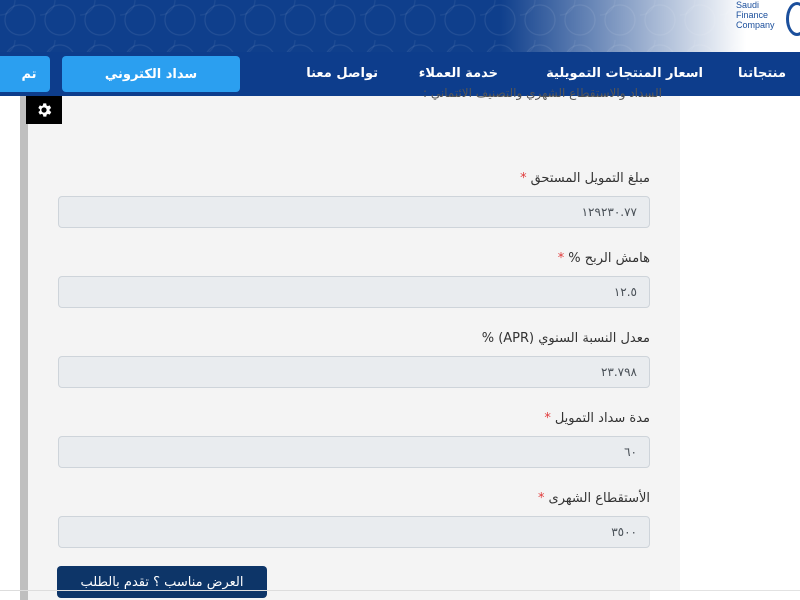  Describe the element at coordinates (597, 418) in the screenshot. I see `repayment-period-label: مدة سداد التمويل*` at that location.